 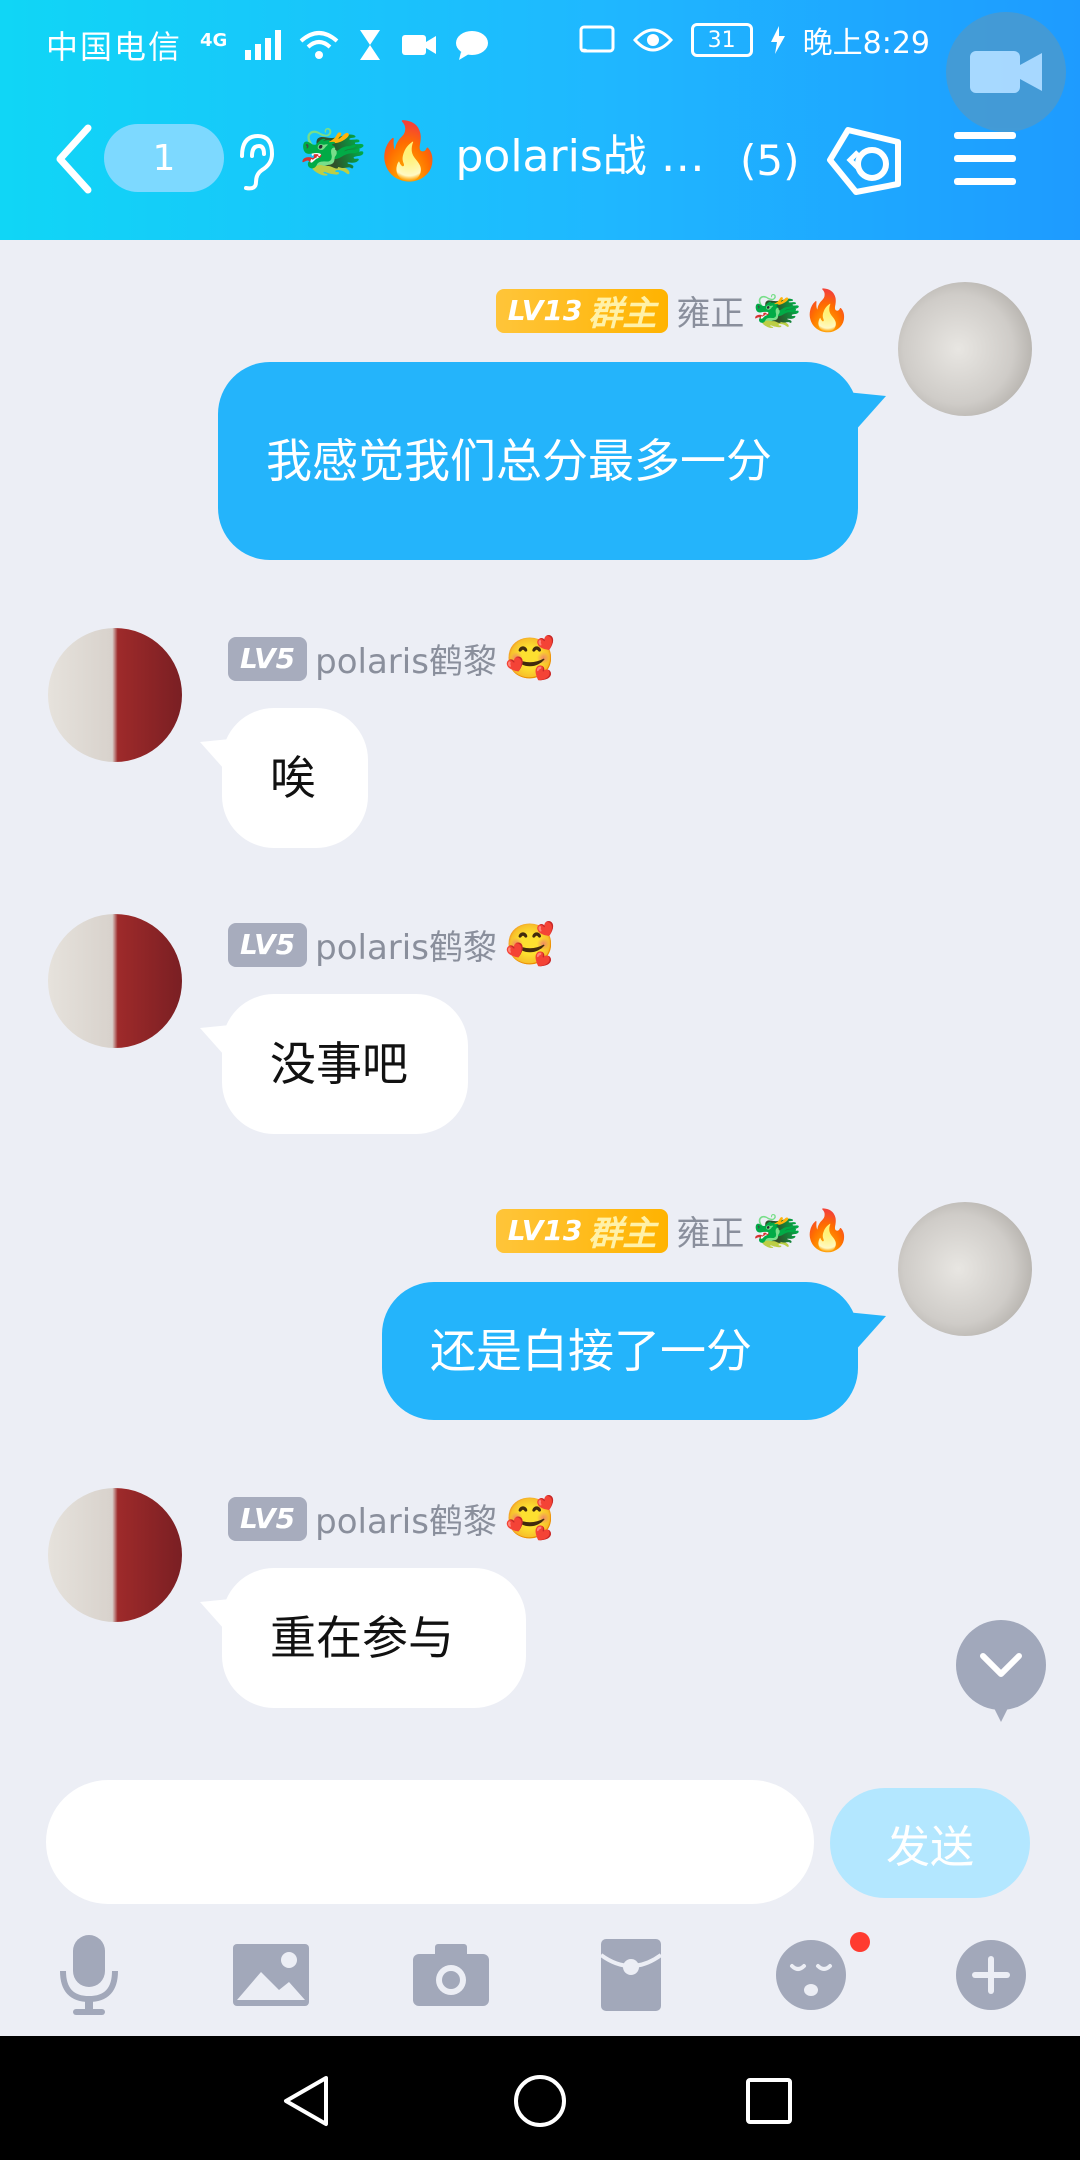 What do you see at coordinates (864, 160) in the screenshot?
I see `group-share-icon` at bounding box center [864, 160].